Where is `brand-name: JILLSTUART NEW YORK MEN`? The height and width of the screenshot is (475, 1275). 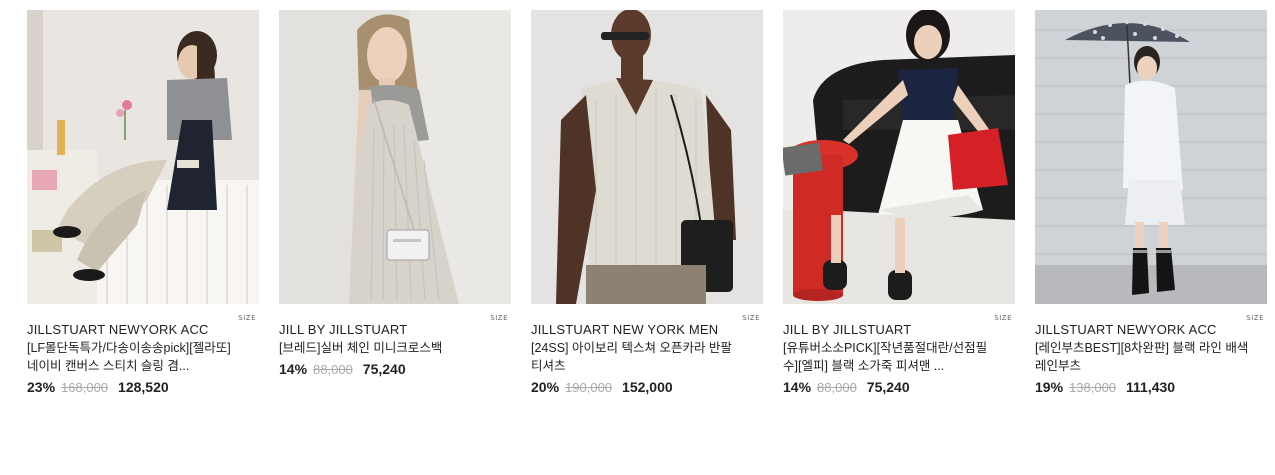 brand-name: JILLSTUART NEW YORK MEN is located at coordinates (647, 329).